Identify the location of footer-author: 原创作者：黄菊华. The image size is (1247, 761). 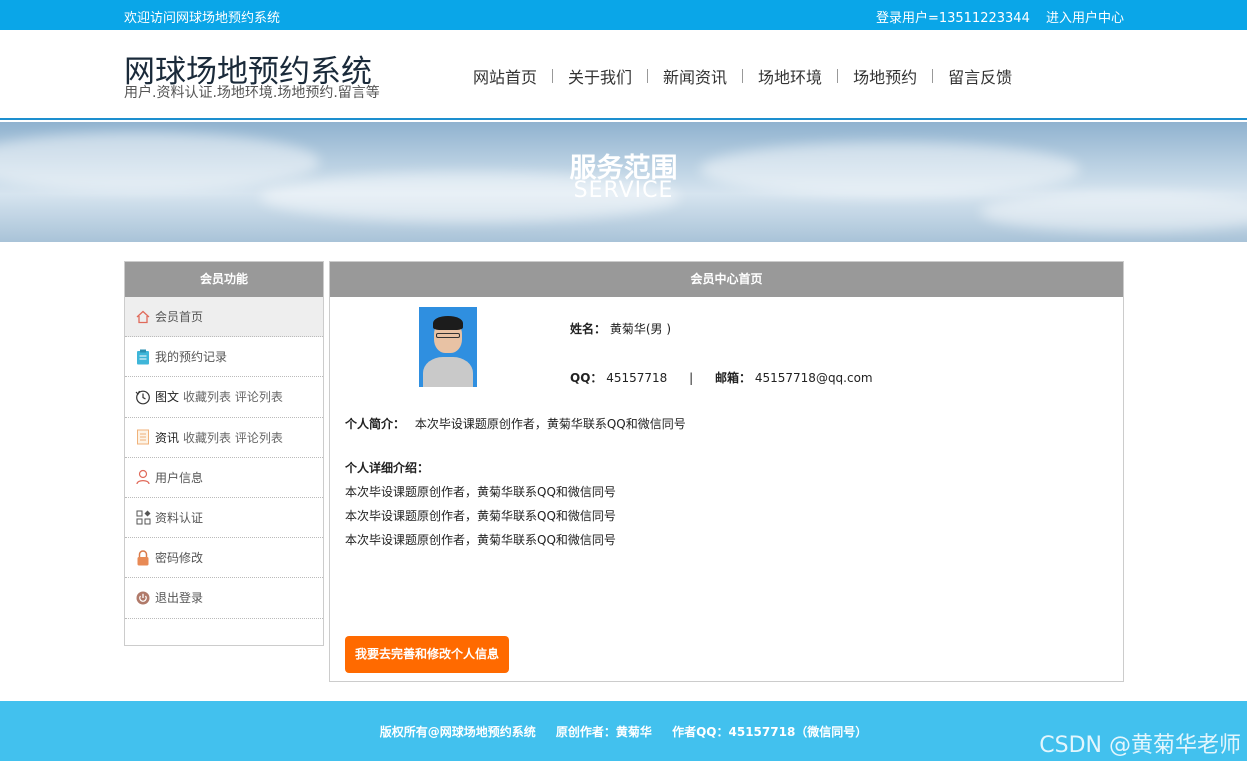
(603, 732).